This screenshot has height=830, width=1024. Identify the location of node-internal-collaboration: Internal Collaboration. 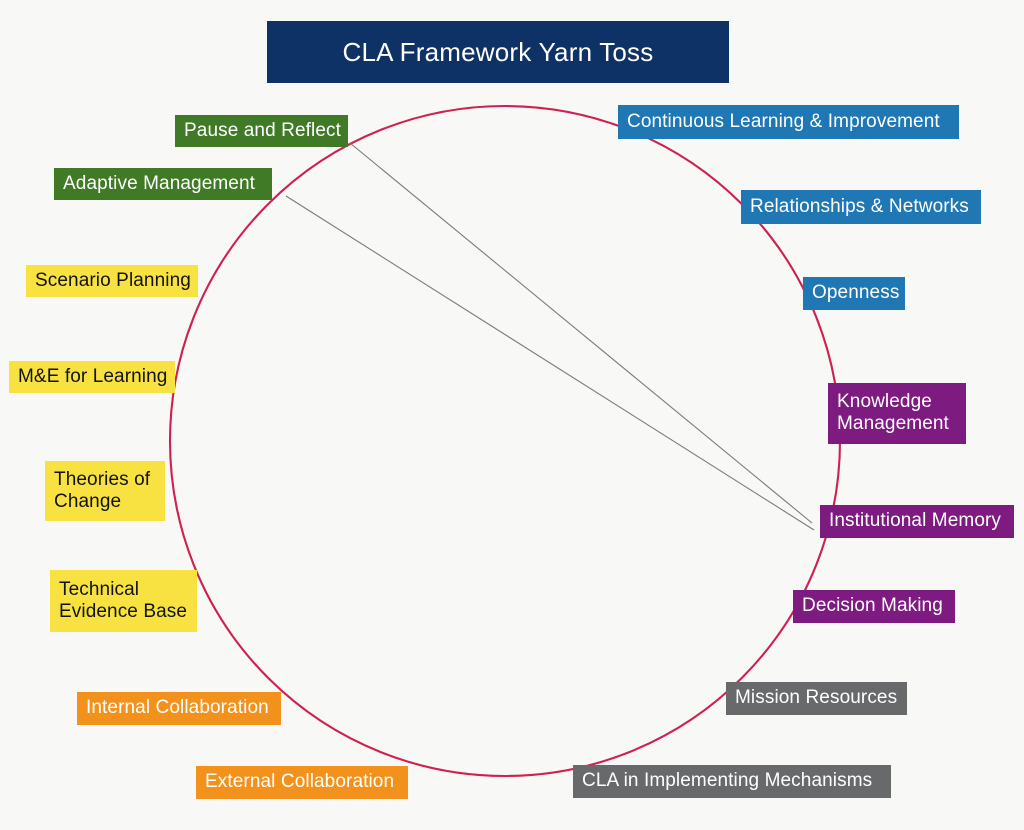
(179, 708).